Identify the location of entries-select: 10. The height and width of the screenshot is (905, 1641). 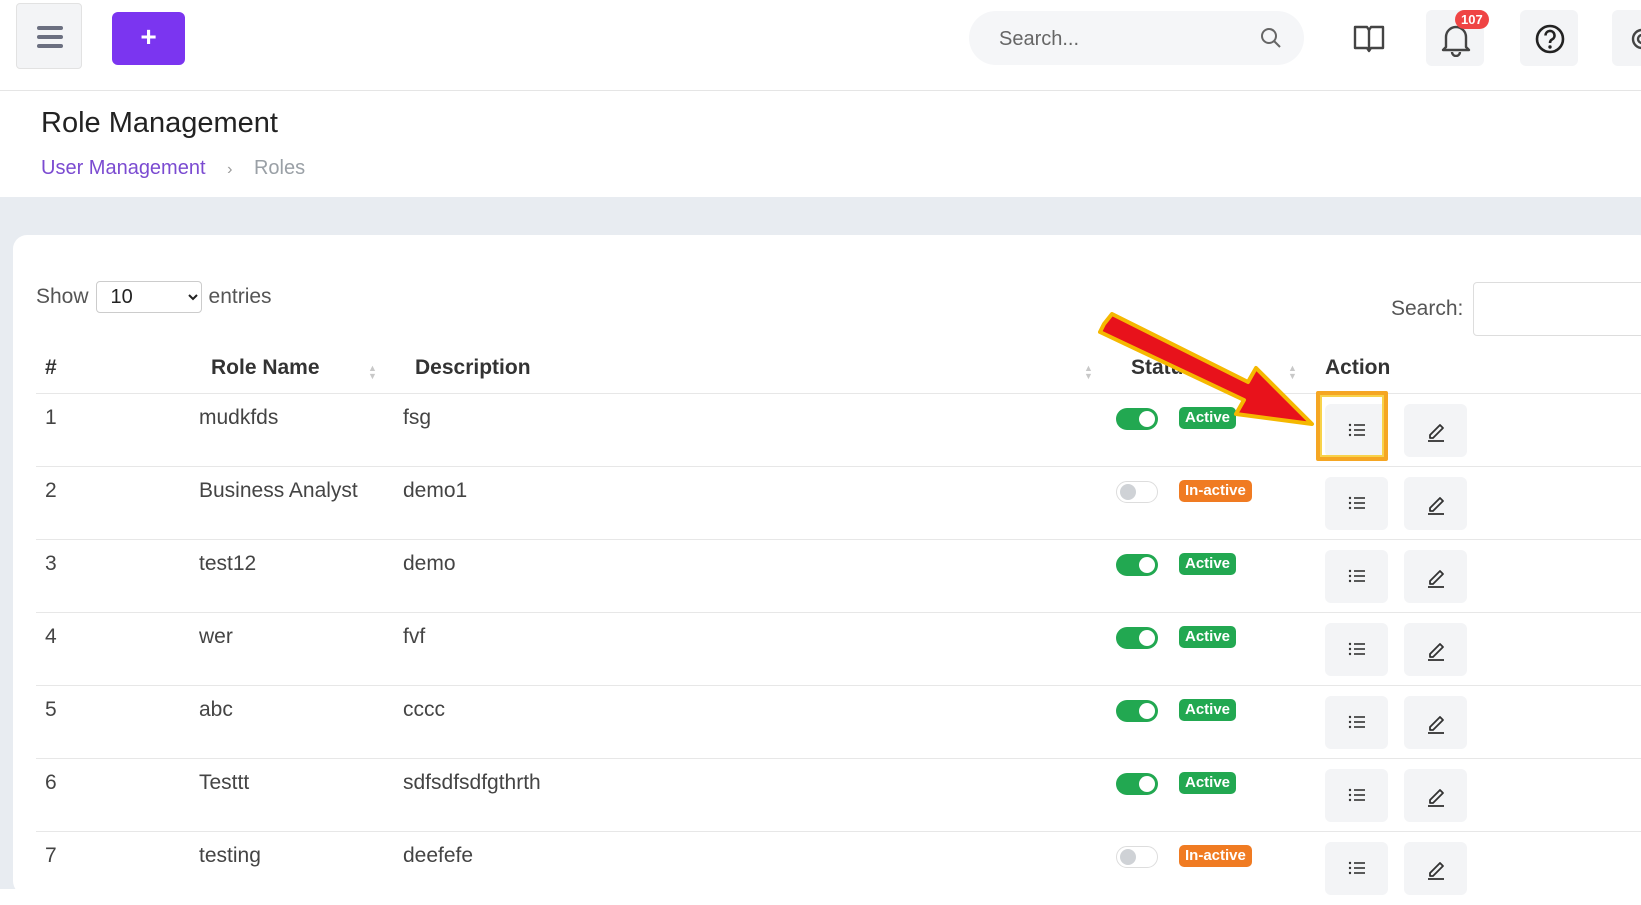
(148, 297).